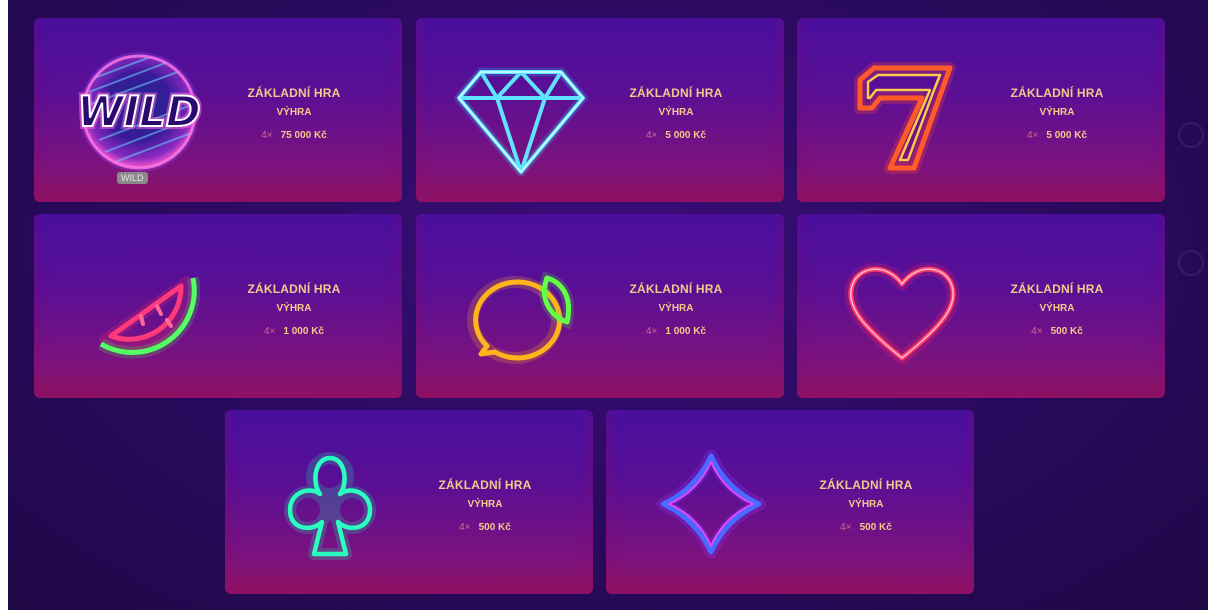 The image size is (1208, 610). I want to click on payout-line: 4× 75 000 Kč, so click(294, 135).